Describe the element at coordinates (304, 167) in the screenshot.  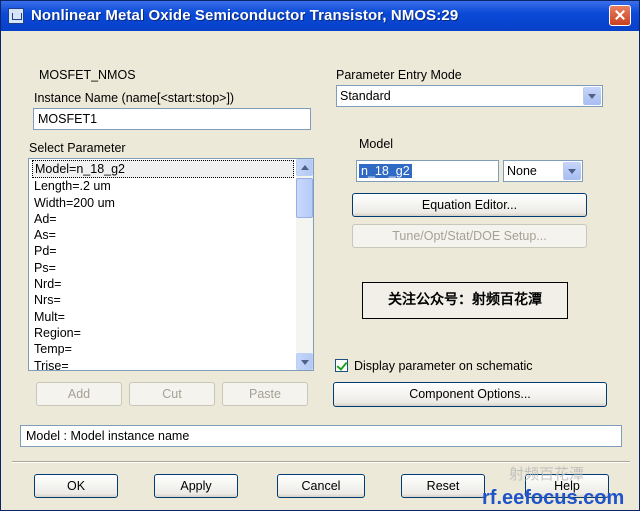
I see `scroll-up-icon` at that location.